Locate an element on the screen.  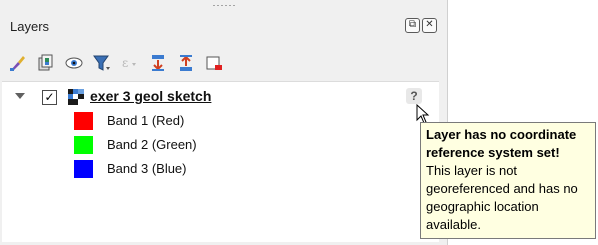
add-group-icon is located at coordinates (46, 63).